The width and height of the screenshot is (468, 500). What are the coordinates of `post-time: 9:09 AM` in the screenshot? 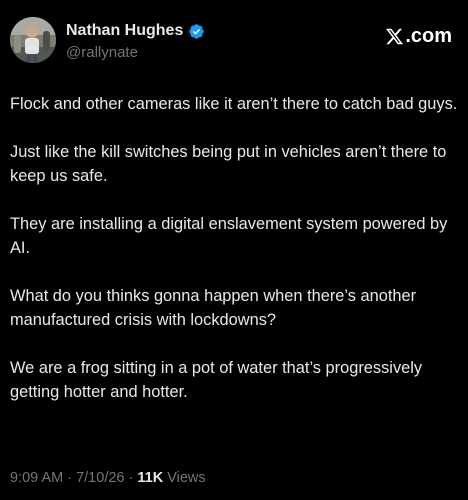 It's located at (36, 478).